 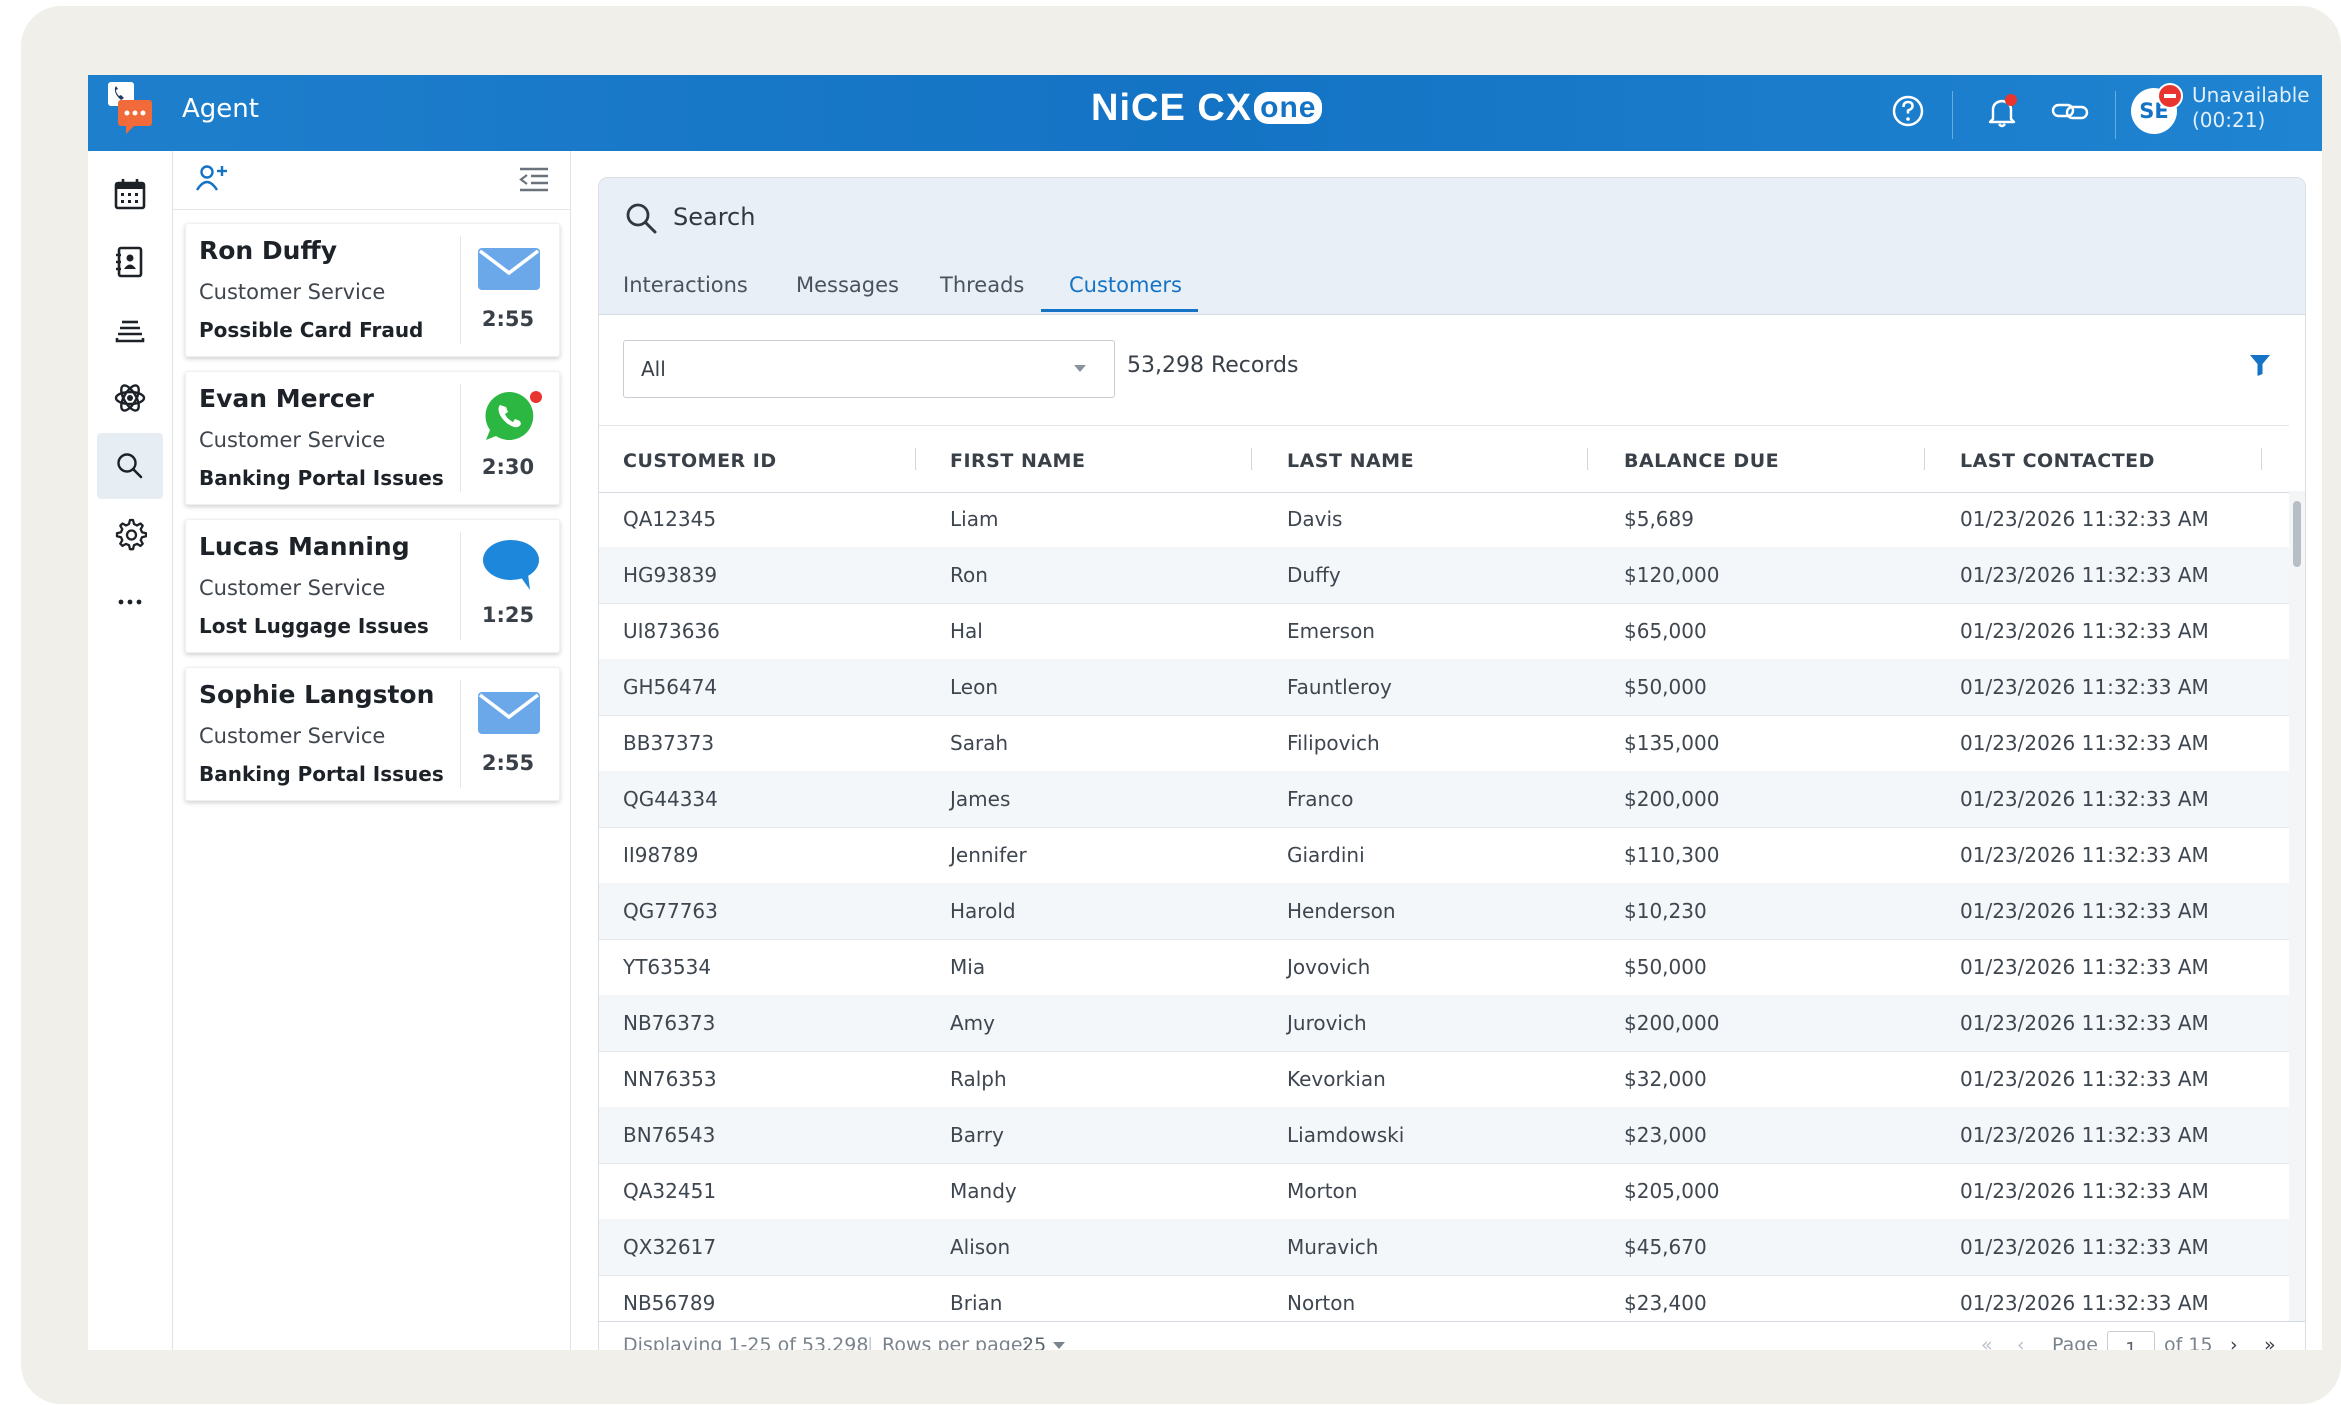 What do you see at coordinates (980, 799) in the screenshot?
I see `cell-first-name: James` at bounding box center [980, 799].